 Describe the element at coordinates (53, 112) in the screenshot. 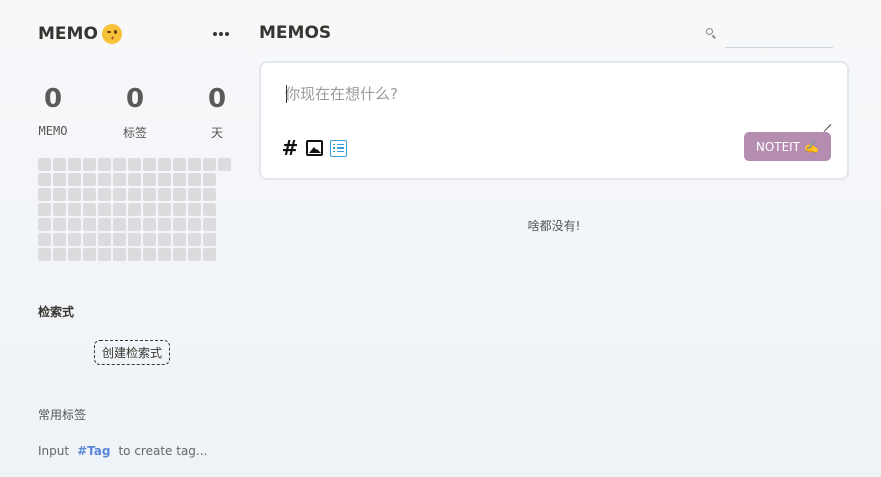

I see `stat-memos: 0 MEMO` at that location.